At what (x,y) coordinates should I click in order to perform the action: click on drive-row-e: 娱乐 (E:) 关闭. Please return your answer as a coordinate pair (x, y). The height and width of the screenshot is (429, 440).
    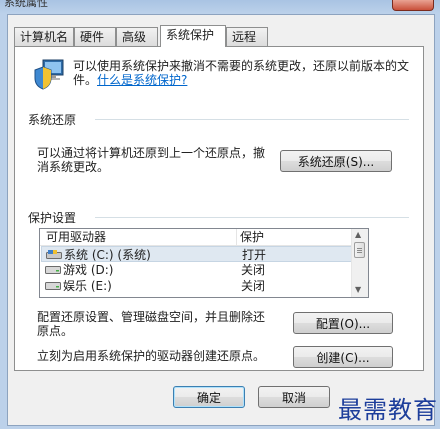
    Looking at the image, I should click on (197, 286).